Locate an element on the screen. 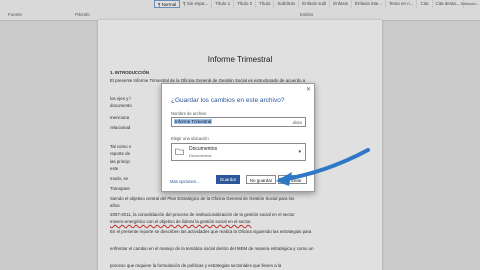 The height and width of the screenshot is (270, 480). save-button: Guardar is located at coordinates (228, 179).